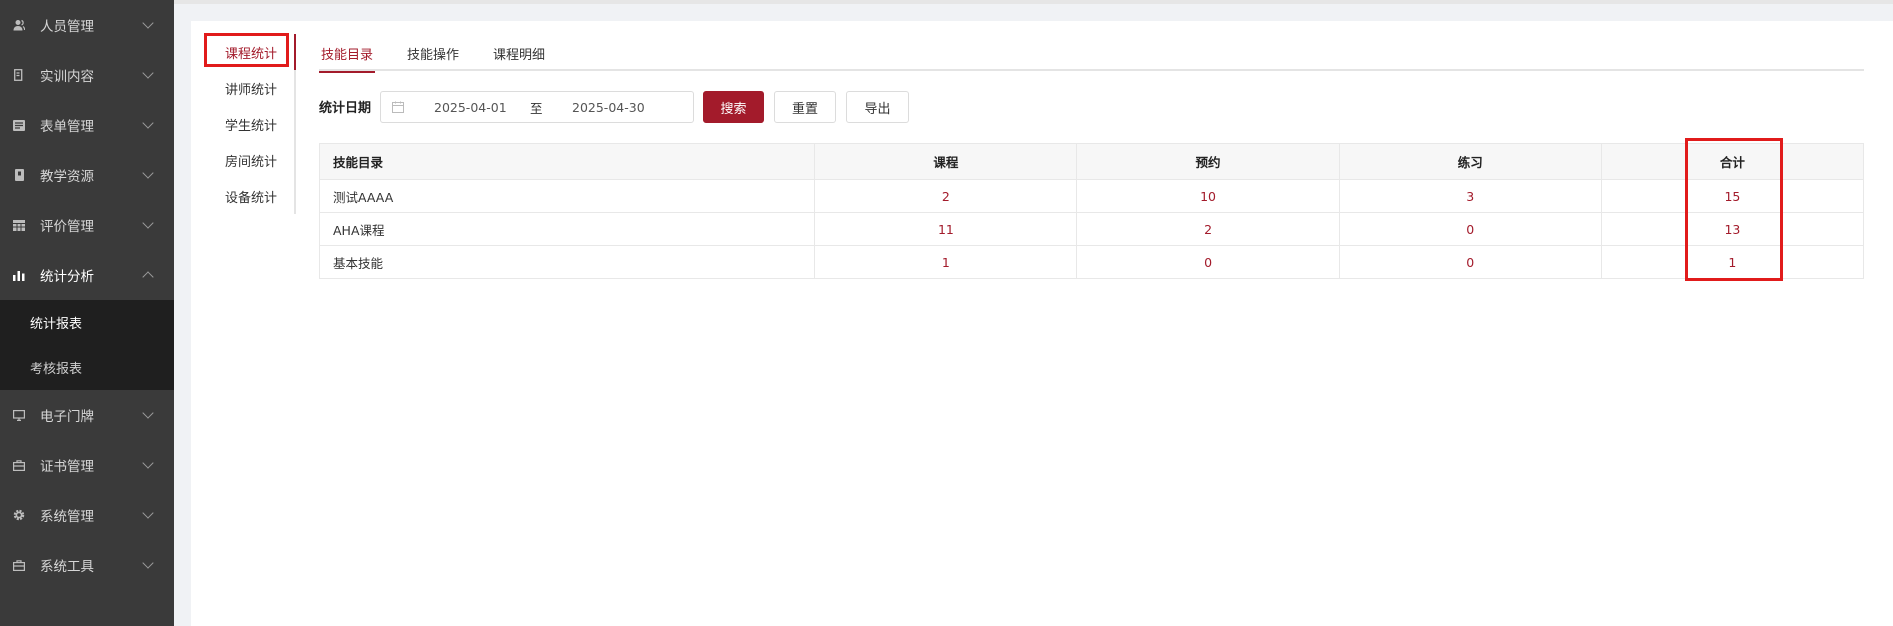 This screenshot has width=1893, height=626. Describe the element at coordinates (19, 415) in the screenshot. I see `monitor-icon` at that location.